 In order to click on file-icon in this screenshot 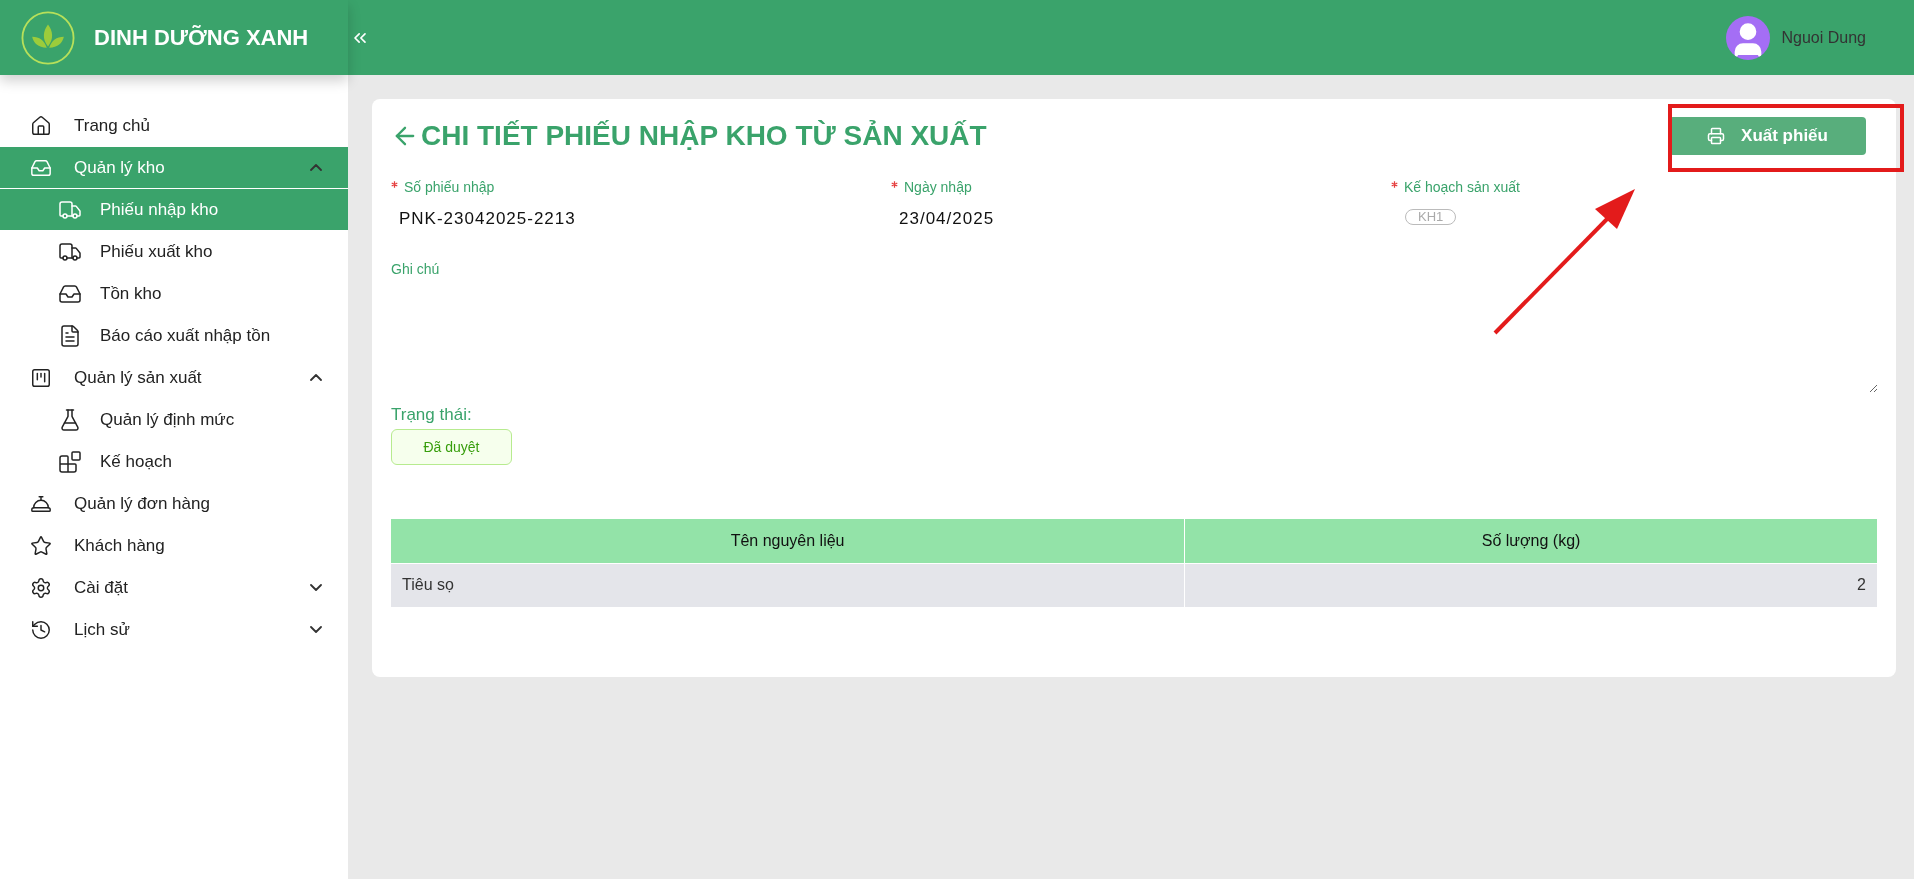, I will do `click(70, 335)`.